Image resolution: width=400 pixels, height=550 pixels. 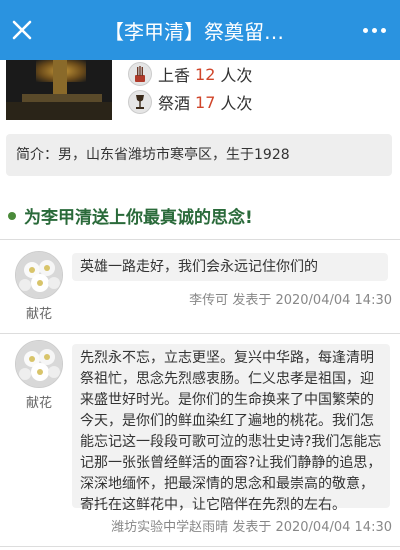 What do you see at coordinates (205, 74) in the screenshot?
I see `incense-count: 12` at bounding box center [205, 74].